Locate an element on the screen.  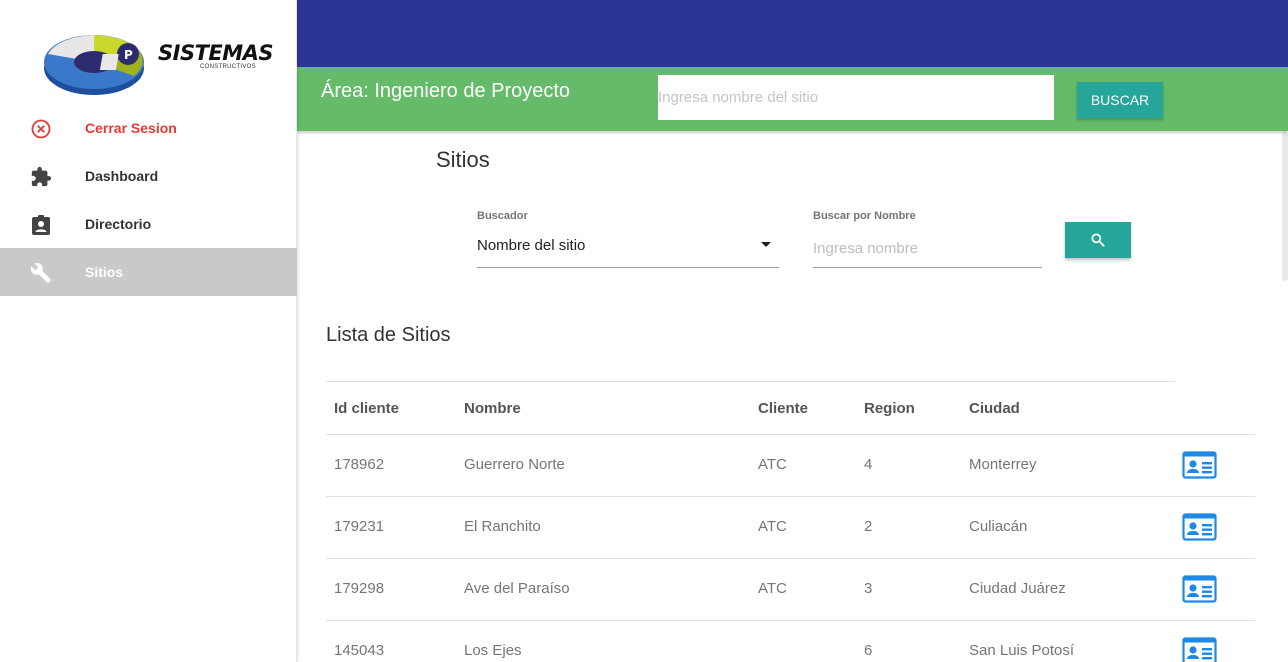
nombre-search-label: Buscar por Nombre is located at coordinates (864, 216).